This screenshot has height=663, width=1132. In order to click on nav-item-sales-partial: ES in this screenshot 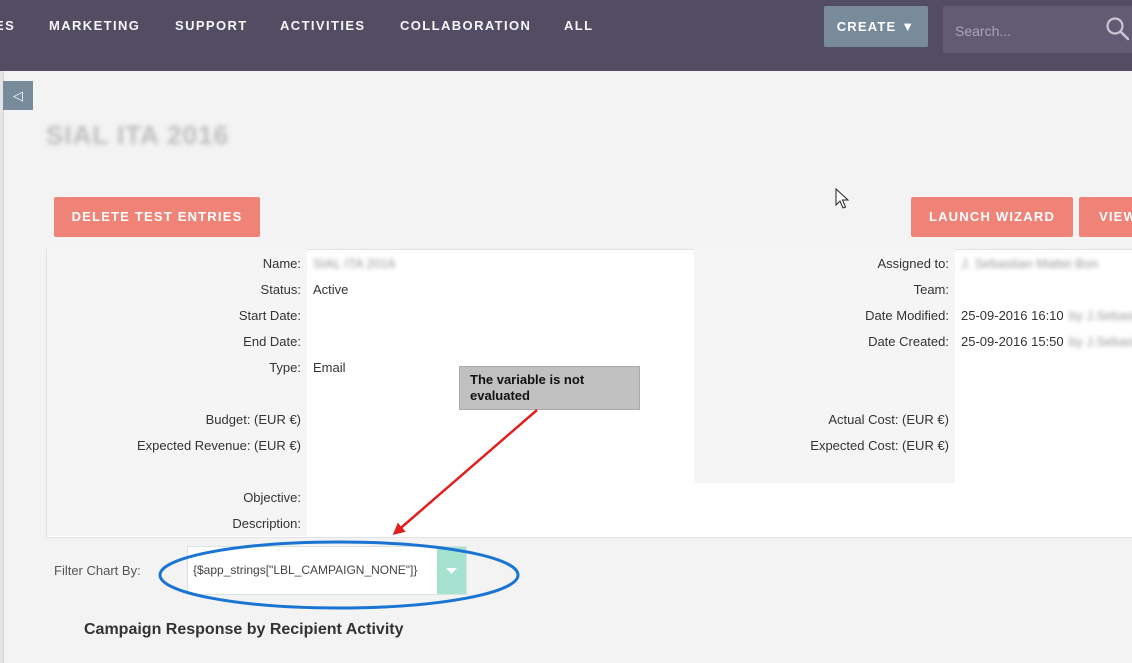, I will do `click(7, 25)`.